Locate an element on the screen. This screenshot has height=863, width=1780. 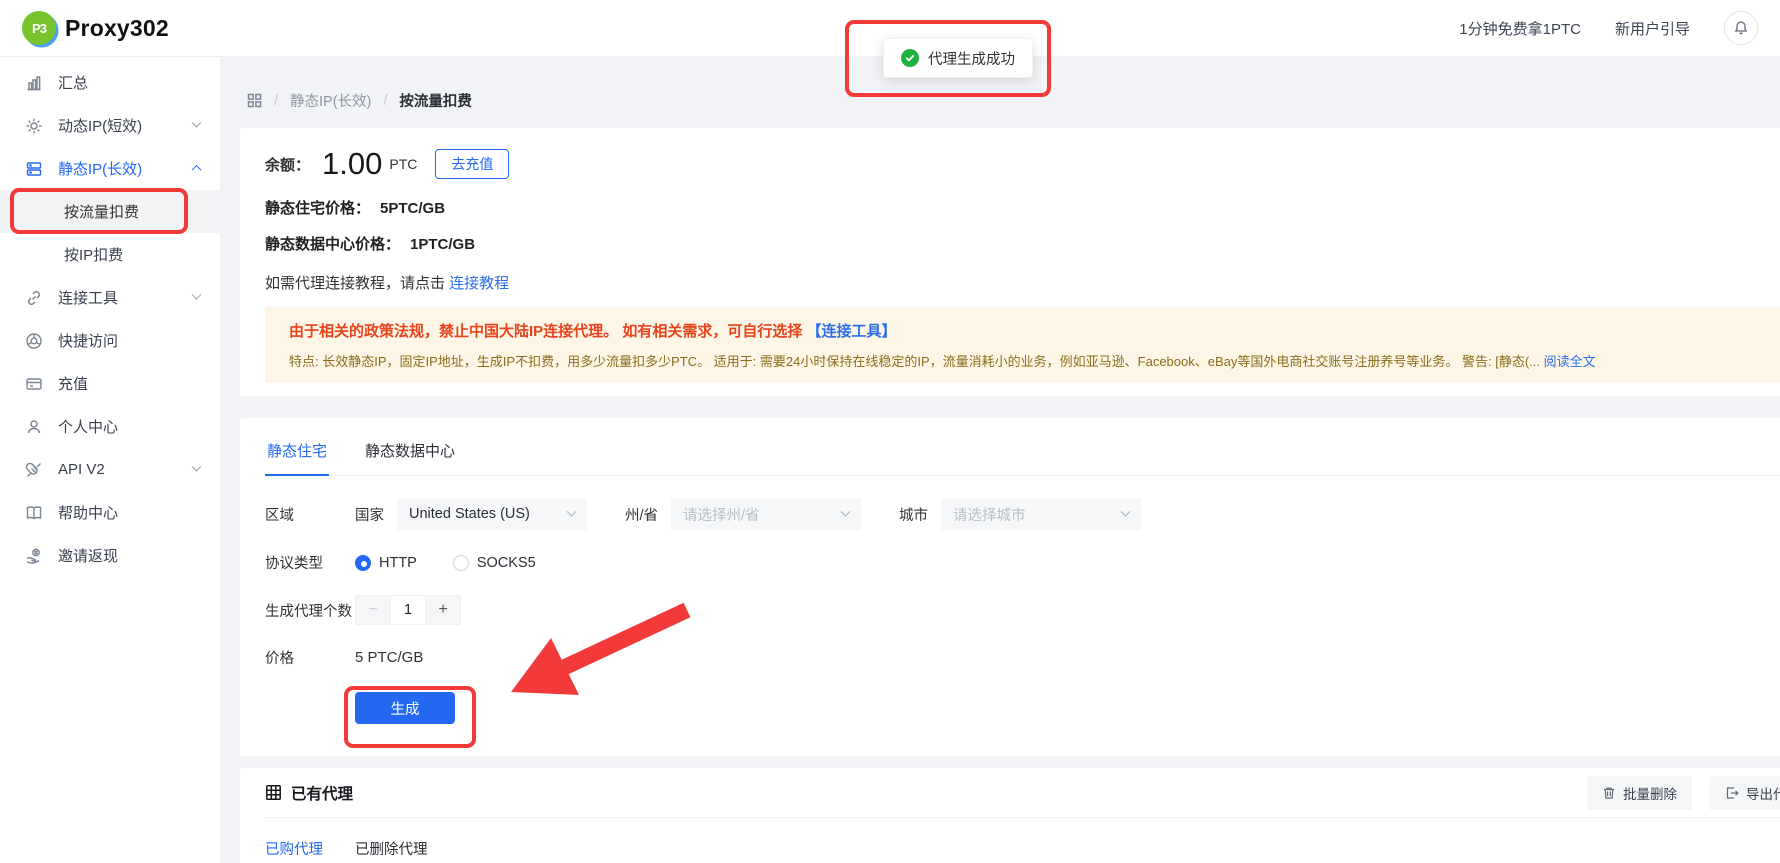
logo-glyph: P3 is located at coordinates (39, 28).